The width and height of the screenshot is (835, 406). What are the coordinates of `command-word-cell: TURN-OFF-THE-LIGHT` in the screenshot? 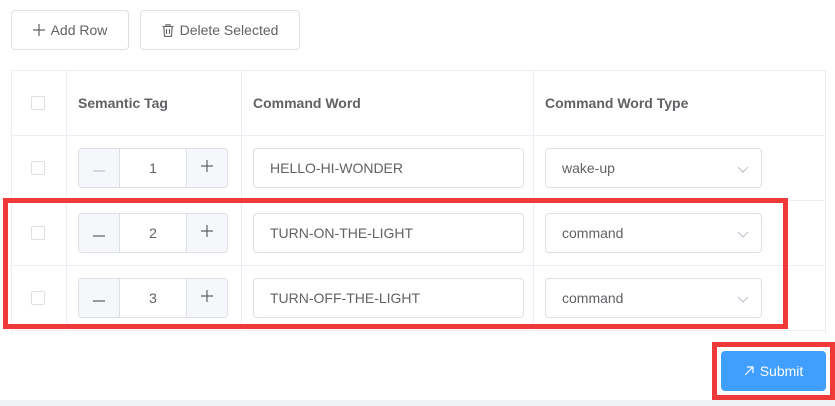 It's located at (388, 298).